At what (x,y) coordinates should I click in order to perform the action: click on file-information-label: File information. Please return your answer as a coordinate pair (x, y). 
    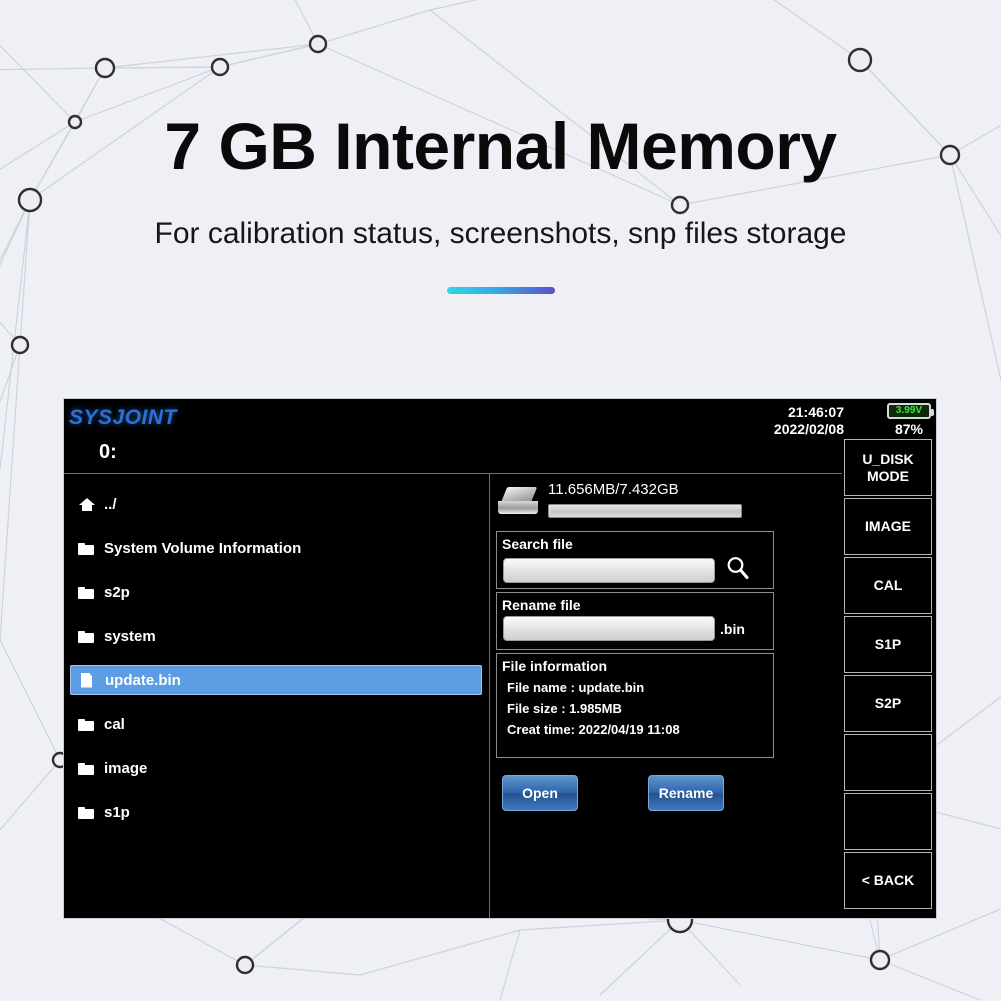
    Looking at the image, I should click on (554, 666).